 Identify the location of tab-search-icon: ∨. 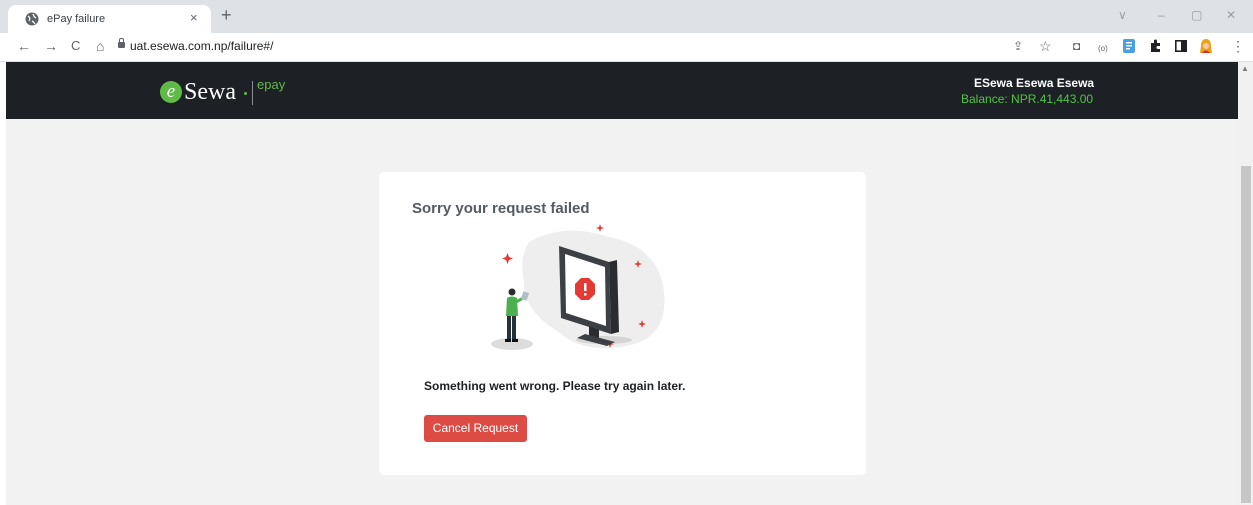
(1122, 15).